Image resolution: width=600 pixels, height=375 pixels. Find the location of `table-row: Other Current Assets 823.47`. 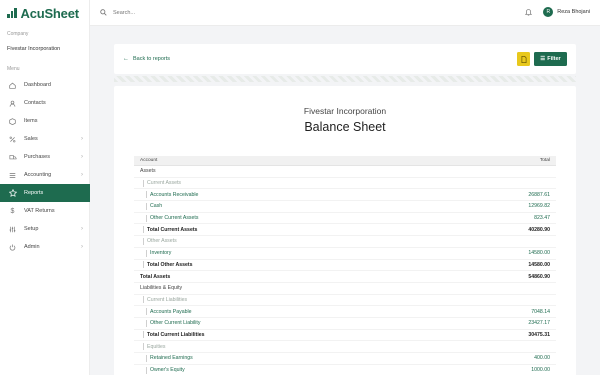

table-row: Other Current Assets 823.47 is located at coordinates (345, 219).